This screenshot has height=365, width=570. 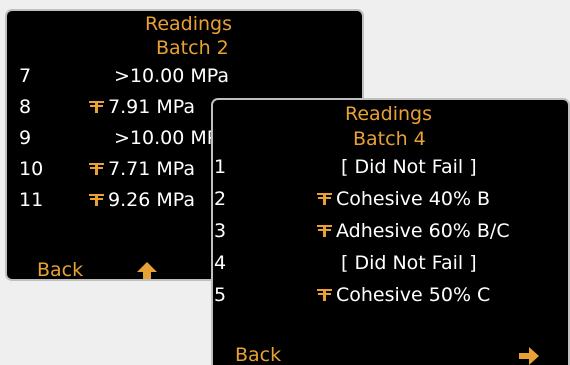 I want to click on row-index: 7, so click(x=25, y=76).